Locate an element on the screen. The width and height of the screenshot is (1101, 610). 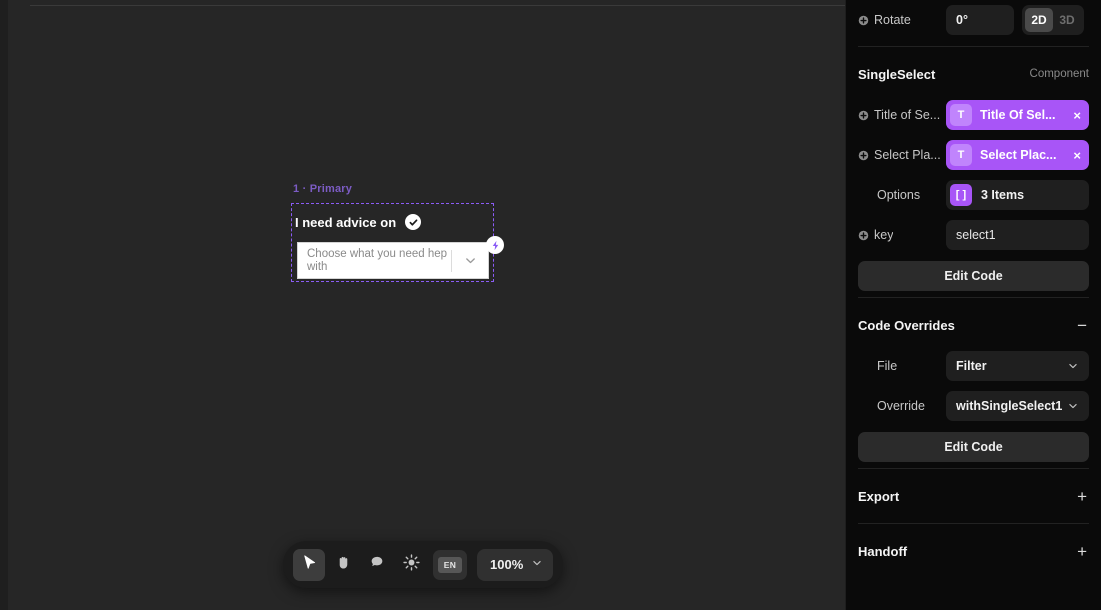
file-select-value: Filter is located at coordinates (971, 366).